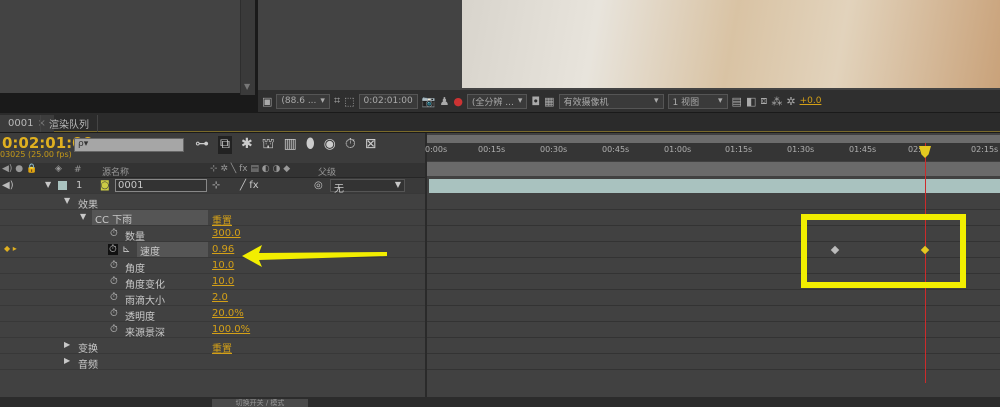  I want to click on exposure-value: +0.0, so click(811, 101).